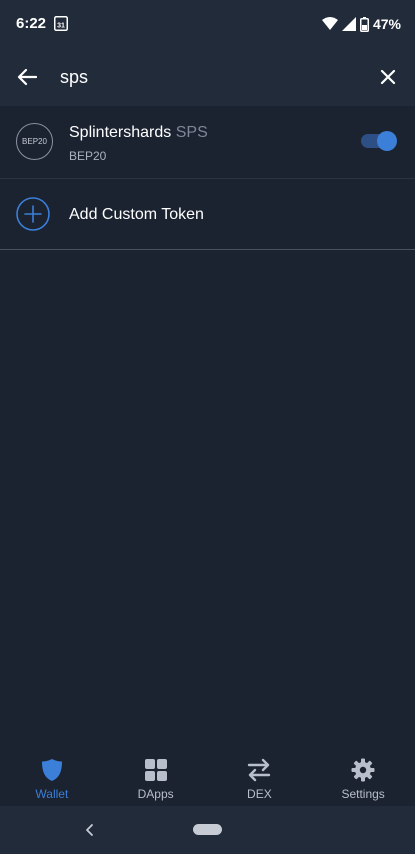 Image resolution: width=415 pixels, height=854 pixels. I want to click on wifi-icon, so click(329, 23).